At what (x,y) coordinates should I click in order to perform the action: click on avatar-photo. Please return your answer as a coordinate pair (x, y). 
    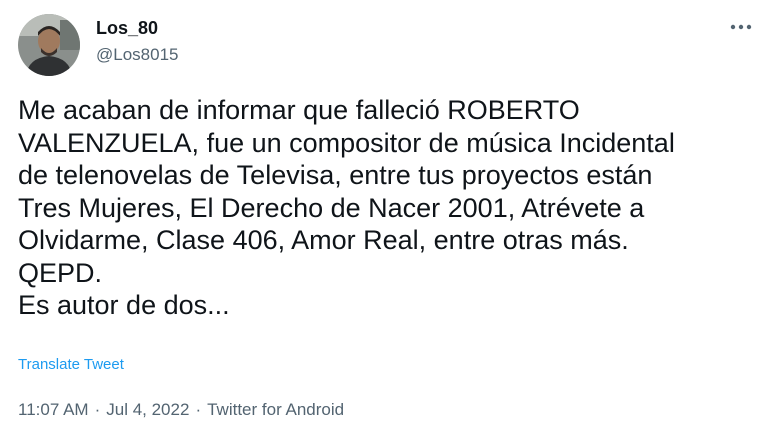
    Looking at the image, I should click on (49, 45).